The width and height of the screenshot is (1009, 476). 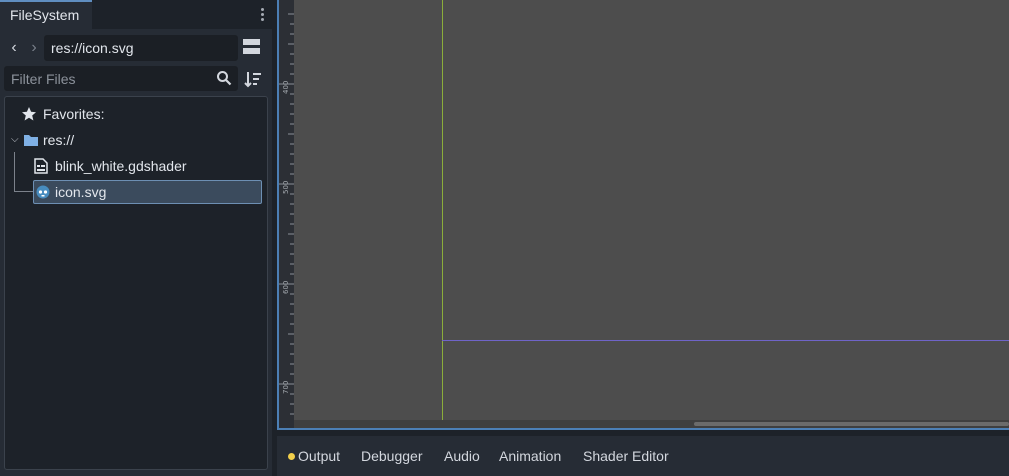 I want to click on tree-item-label: Favorites:, so click(x=74, y=114).